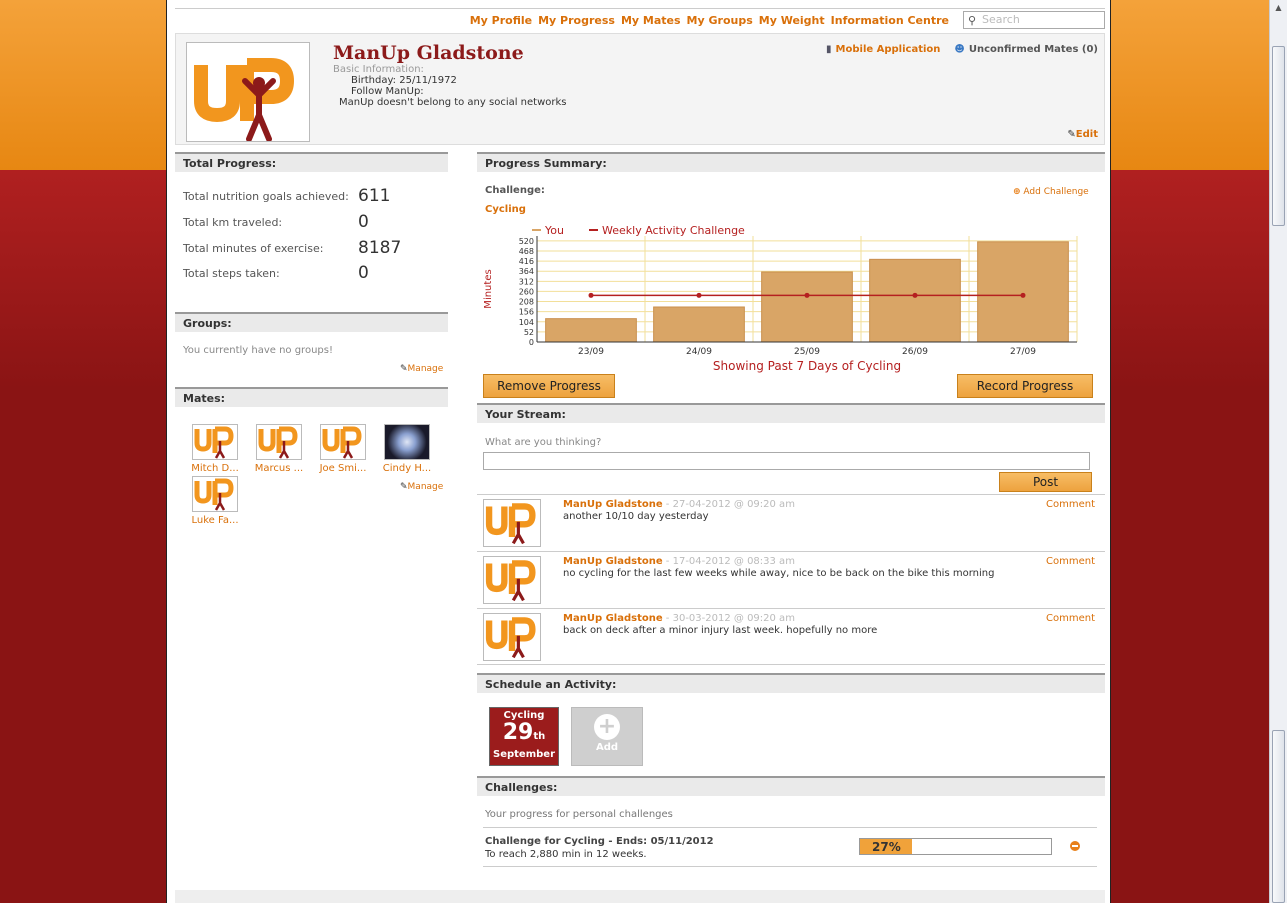  Describe the element at coordinates (915, 352) in the screenshot. I see `x-tick-label: 26/09` at that location.